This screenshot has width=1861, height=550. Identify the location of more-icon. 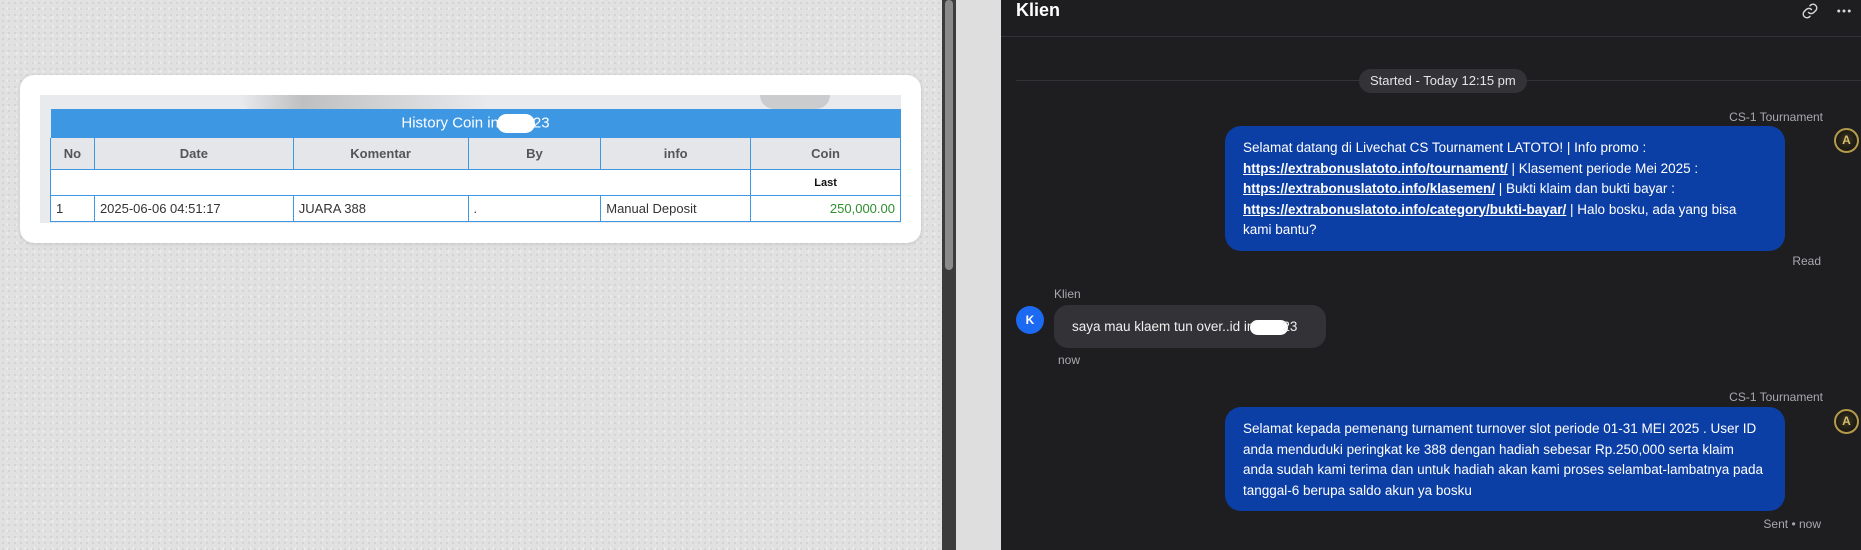
(1844, 13).